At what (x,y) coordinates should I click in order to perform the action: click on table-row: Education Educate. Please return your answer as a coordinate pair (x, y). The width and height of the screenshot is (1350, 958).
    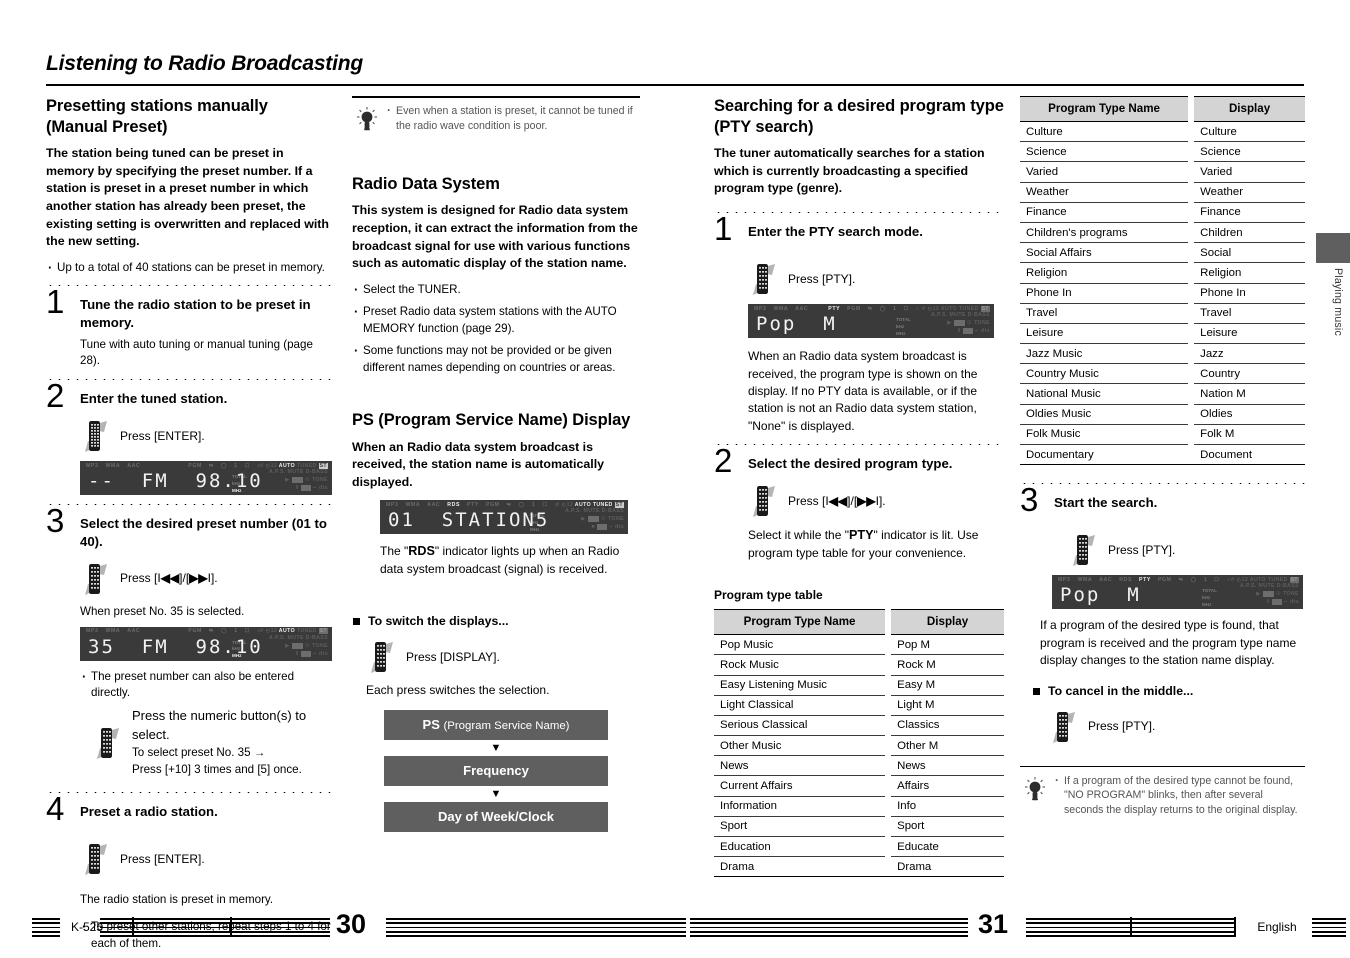
    Looking at the image, I should click on (859, 847).